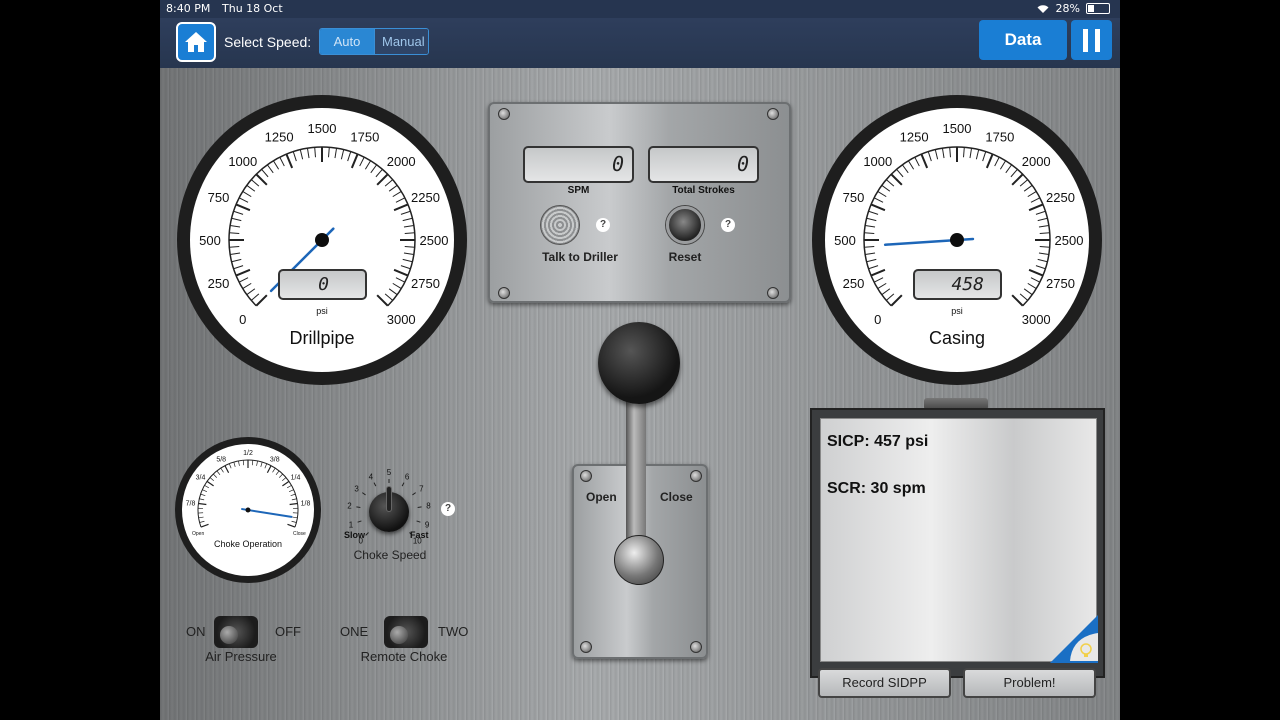 Image resolution: width=1280 pixels, height=720 pixels. I want to click on drillpipe-tick-label: 1000, so click(242, 161).